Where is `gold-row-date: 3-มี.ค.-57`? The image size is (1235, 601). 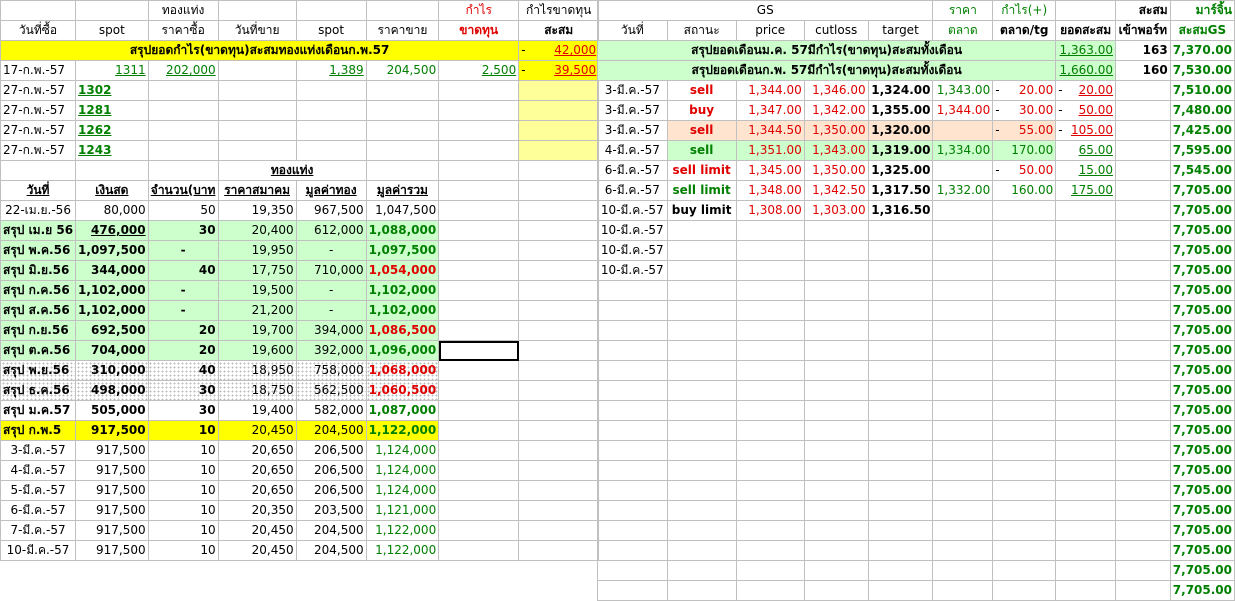
gold-row-date: 3-มี.ค.-57 is located at coordinates (38, 450).